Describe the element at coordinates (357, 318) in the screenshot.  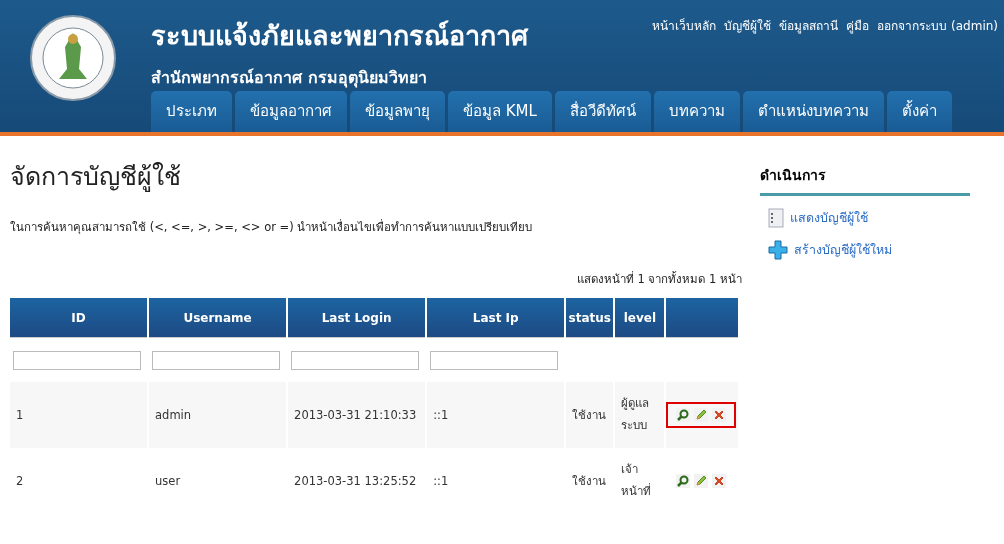
I see `column-header: Last Login` at that location.